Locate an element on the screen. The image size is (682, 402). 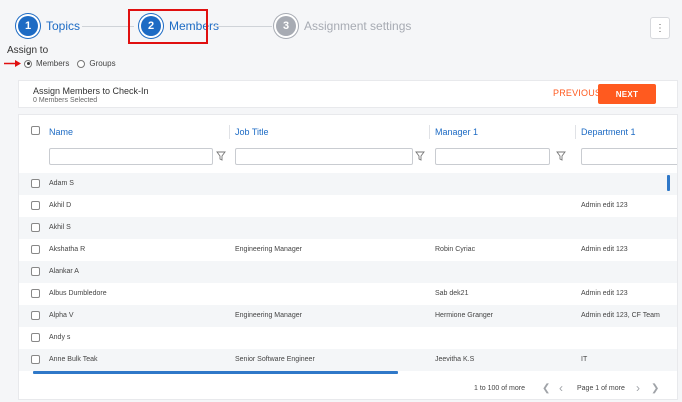
header-title: Assign Members to Check-In is located at coordinates (91, 91).